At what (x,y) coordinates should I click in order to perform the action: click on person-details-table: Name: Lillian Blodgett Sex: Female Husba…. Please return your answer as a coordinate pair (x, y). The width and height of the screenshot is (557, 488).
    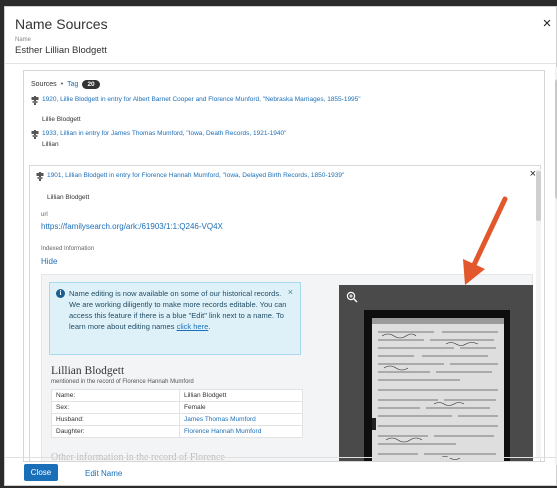
    Looking at the image, I should click on (177, 413).